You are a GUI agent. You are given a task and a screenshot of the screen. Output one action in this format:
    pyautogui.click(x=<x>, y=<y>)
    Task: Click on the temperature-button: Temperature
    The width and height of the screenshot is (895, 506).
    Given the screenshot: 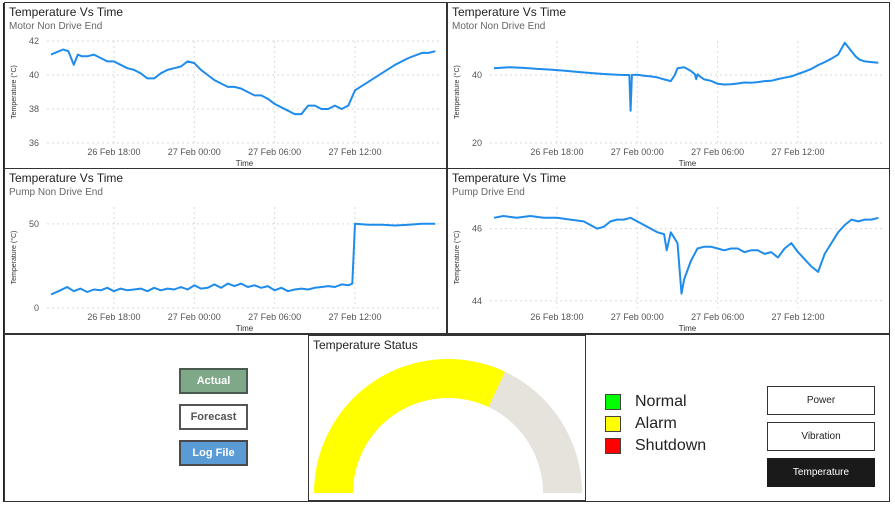 What is the action you would take?
    pyautogui.click(x=821, y=472)
    